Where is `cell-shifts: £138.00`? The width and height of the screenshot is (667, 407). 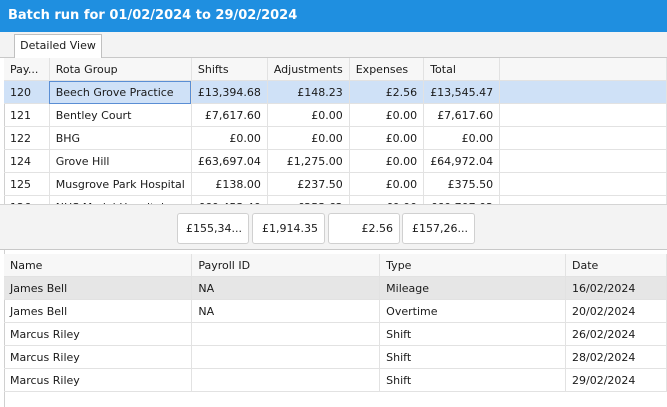
cell-shifts: £138.00 is located at coordinates (229, 184).